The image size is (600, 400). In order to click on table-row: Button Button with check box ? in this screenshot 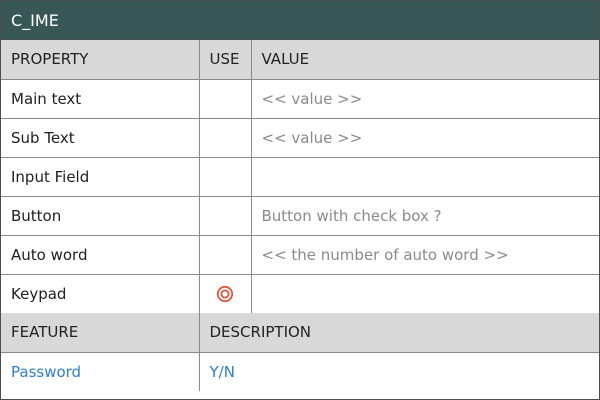, I will do `click(300, 215)`.